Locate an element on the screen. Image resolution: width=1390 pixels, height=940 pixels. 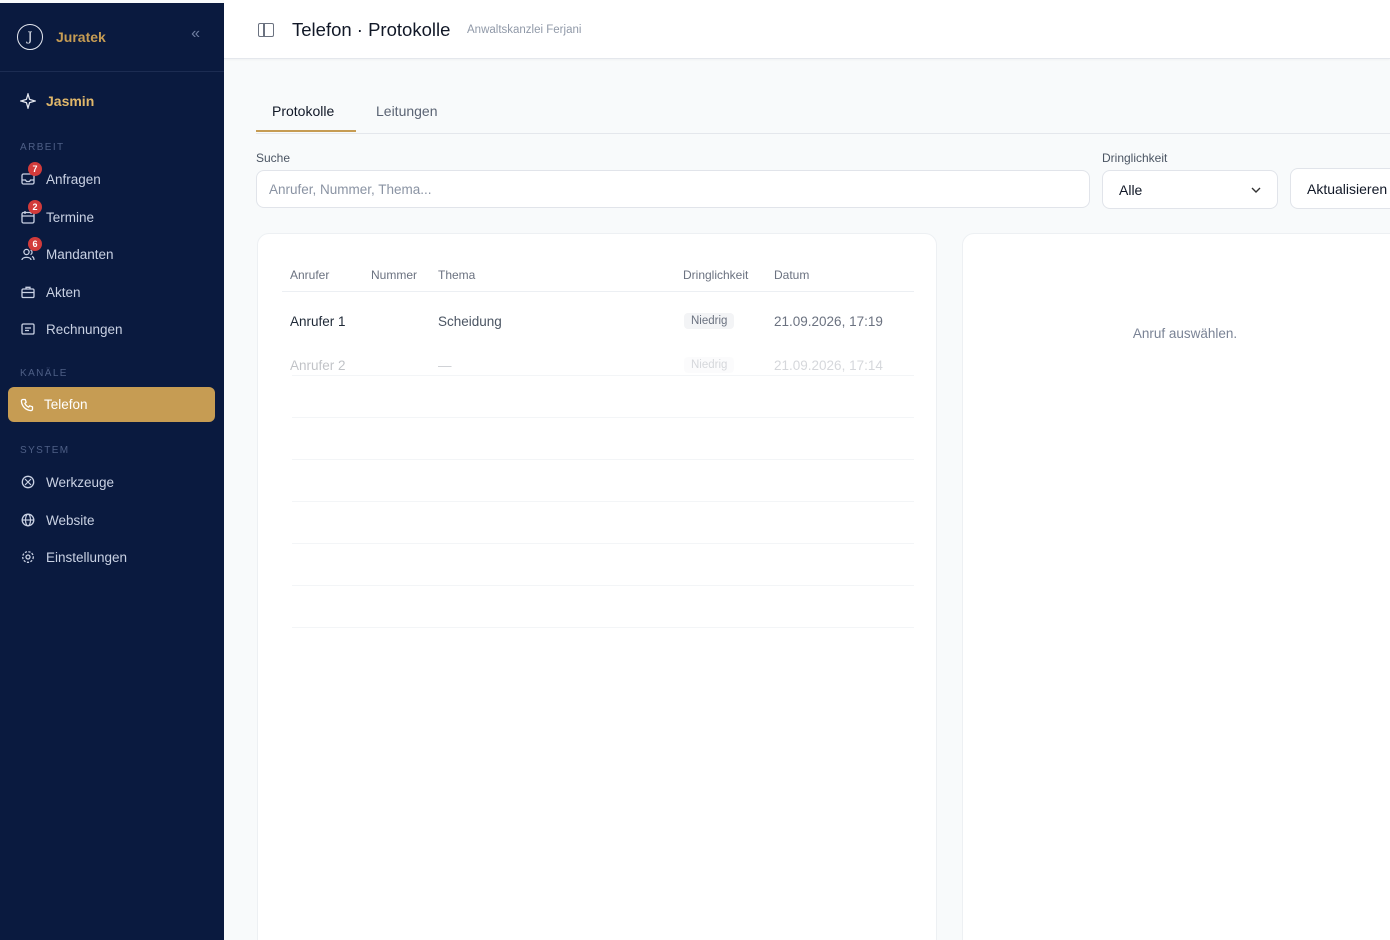
sidebar-item-rechnungen: Rechnungen is located at coordinates (71, 329).